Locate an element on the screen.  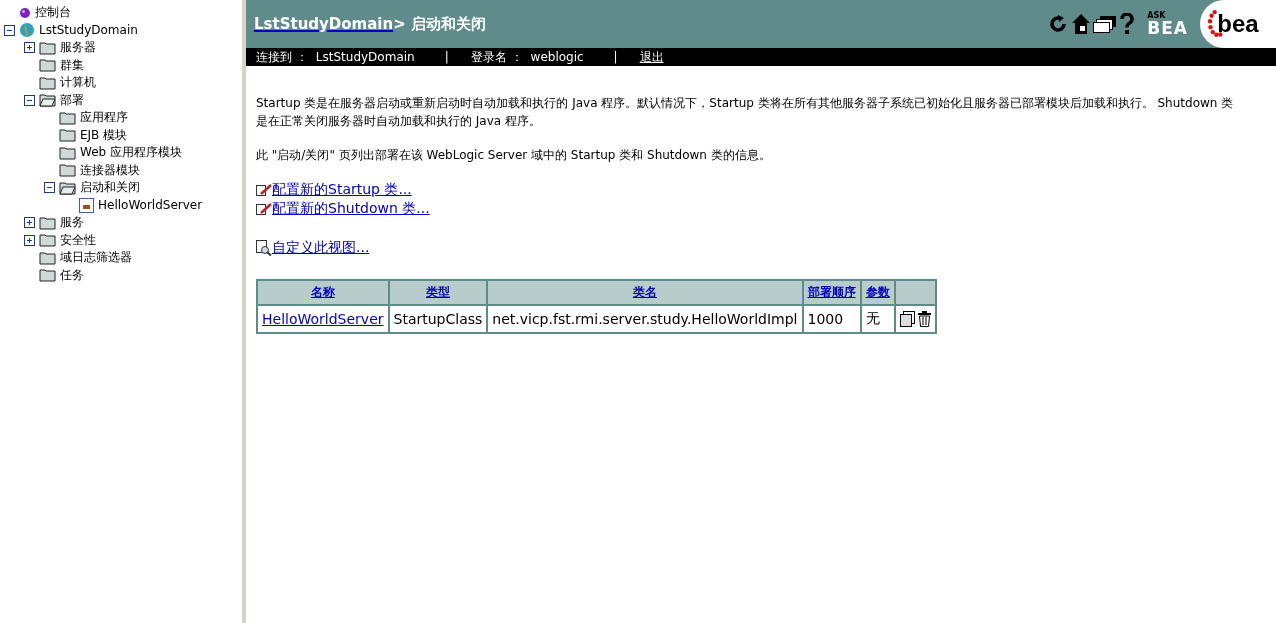
tree-item: 群集 is located at coordinates (72, 65).